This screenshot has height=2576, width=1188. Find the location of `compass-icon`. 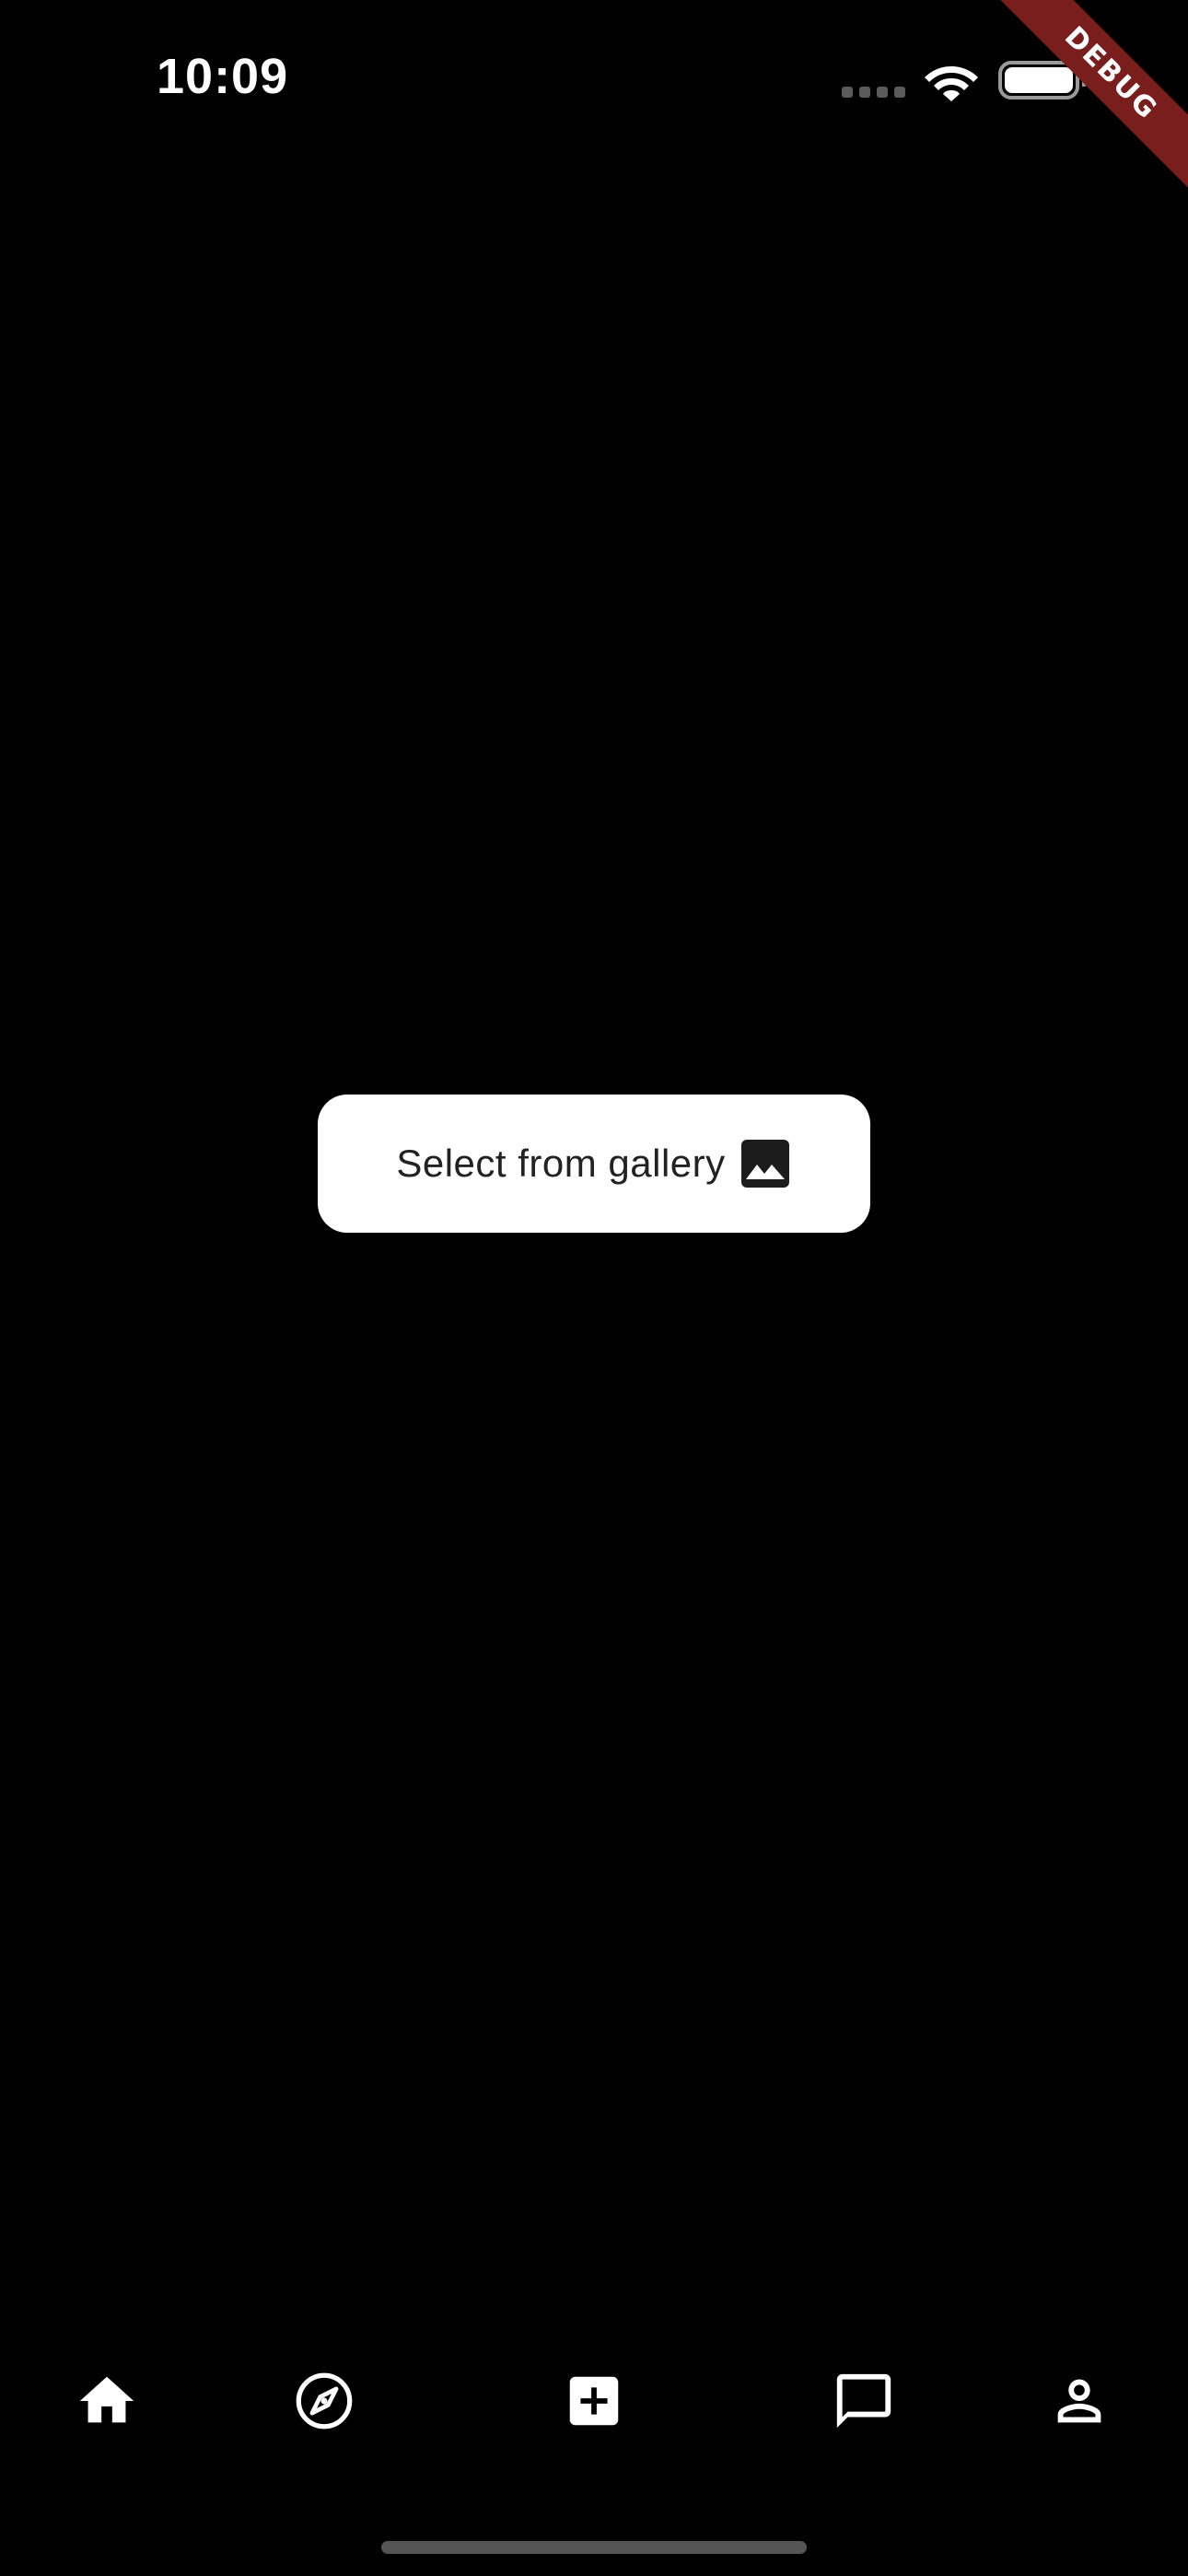

compass-icon is located at coordinates (324, 2401).